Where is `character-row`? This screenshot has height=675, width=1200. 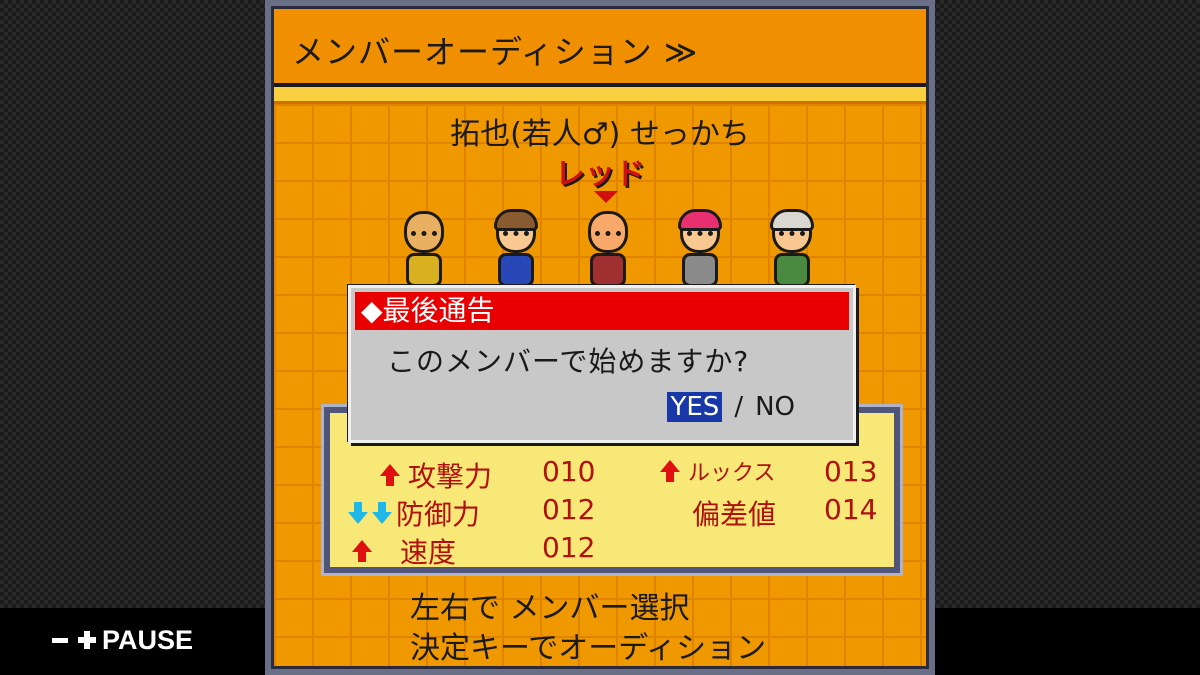 character-row is located at coordinates (614, 249).